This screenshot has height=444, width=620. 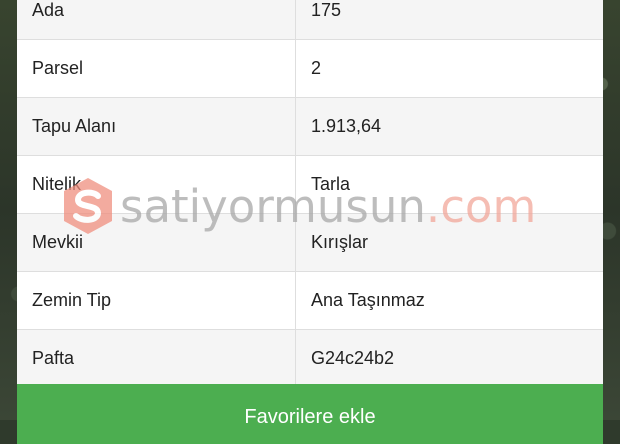 I want to click on row-label: Parsel, so click(x=156, y=68).